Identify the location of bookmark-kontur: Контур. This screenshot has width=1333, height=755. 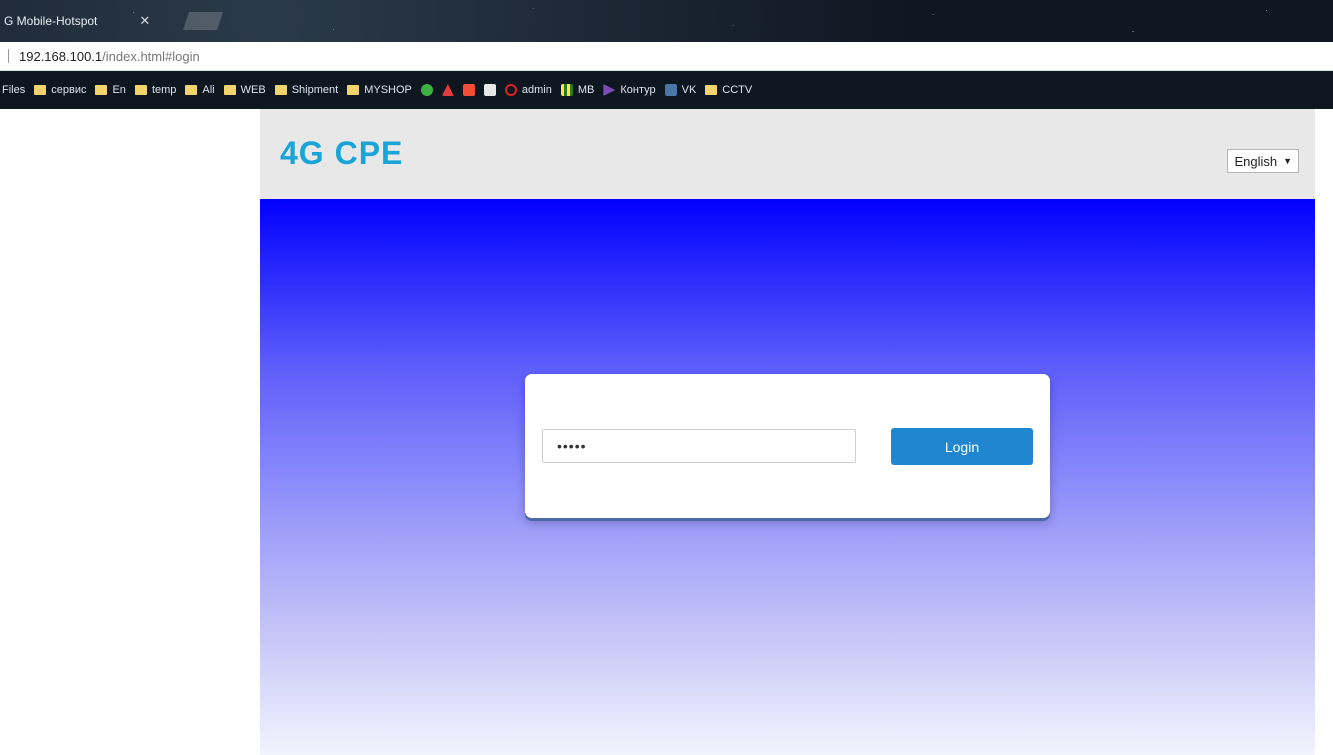
(629, 90).